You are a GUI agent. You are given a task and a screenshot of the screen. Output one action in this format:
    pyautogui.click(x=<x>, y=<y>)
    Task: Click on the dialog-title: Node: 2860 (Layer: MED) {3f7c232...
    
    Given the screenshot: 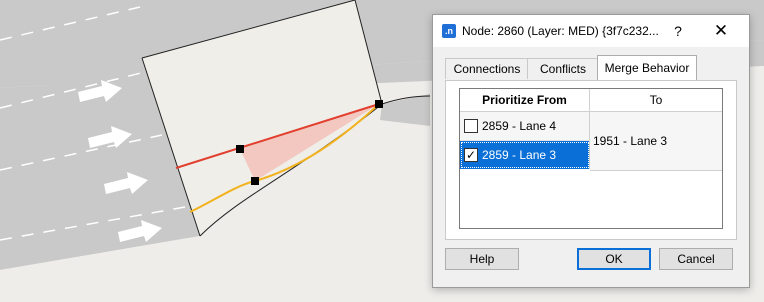 What is the action you would take?
    pyautogui.click(x=560, y=31)
    